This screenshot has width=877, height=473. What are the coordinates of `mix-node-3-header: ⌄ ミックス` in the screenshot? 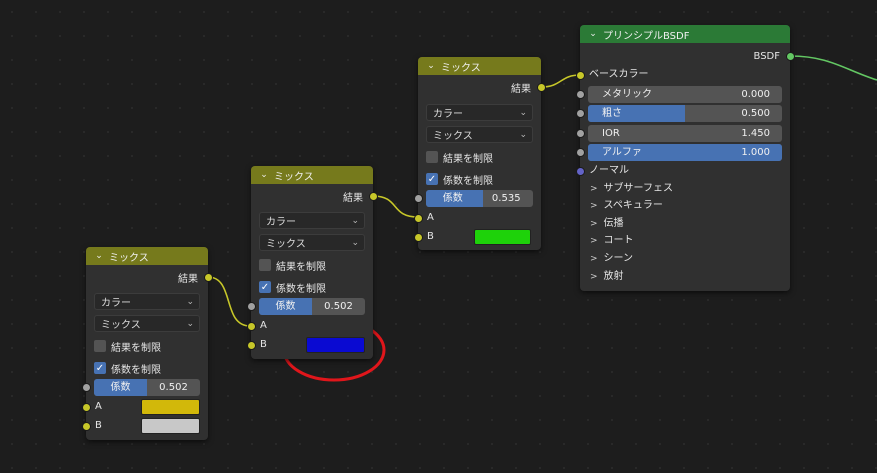 It's located at (479, 66).